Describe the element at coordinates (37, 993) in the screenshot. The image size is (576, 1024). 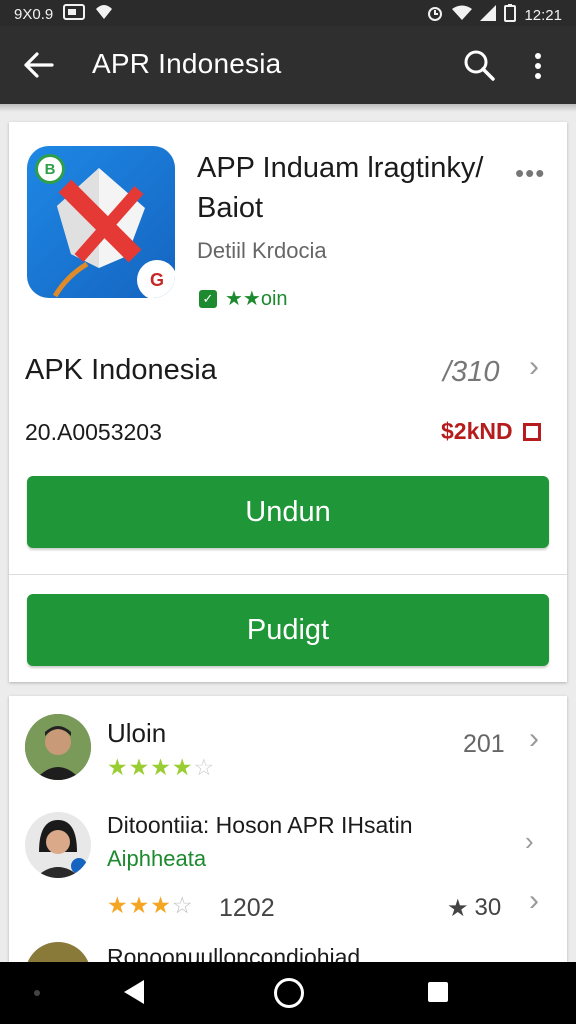
I see `dot-icon` at that location.